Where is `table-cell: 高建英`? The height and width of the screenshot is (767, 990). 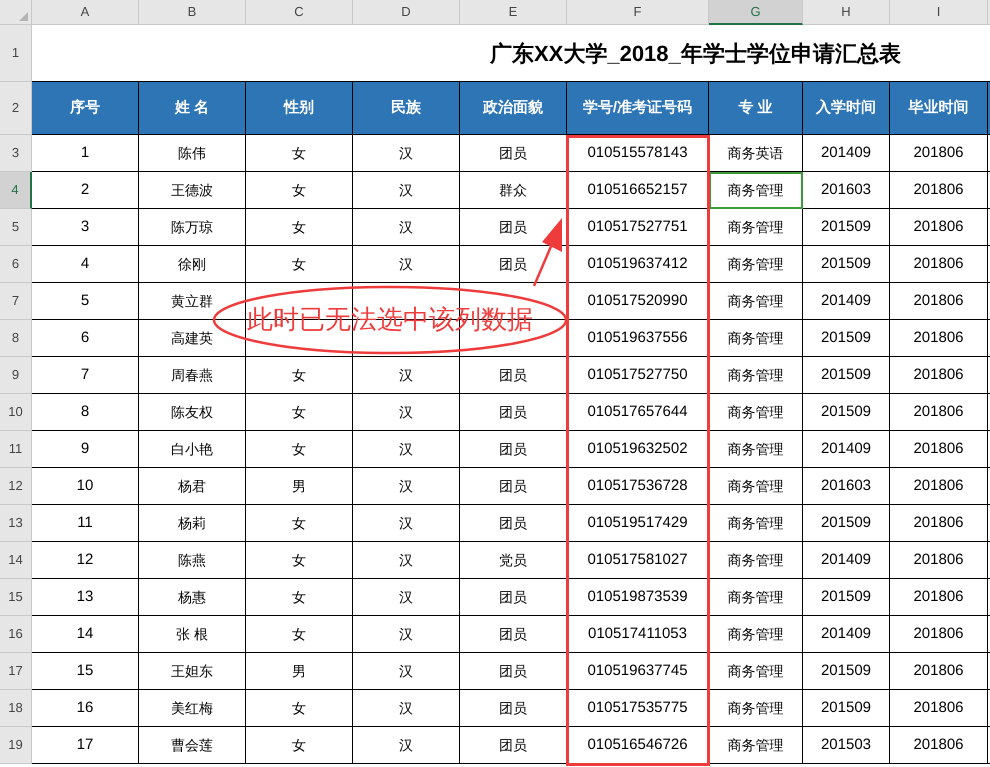 table-cell: 高建英 is located at coordinates (192, 338).